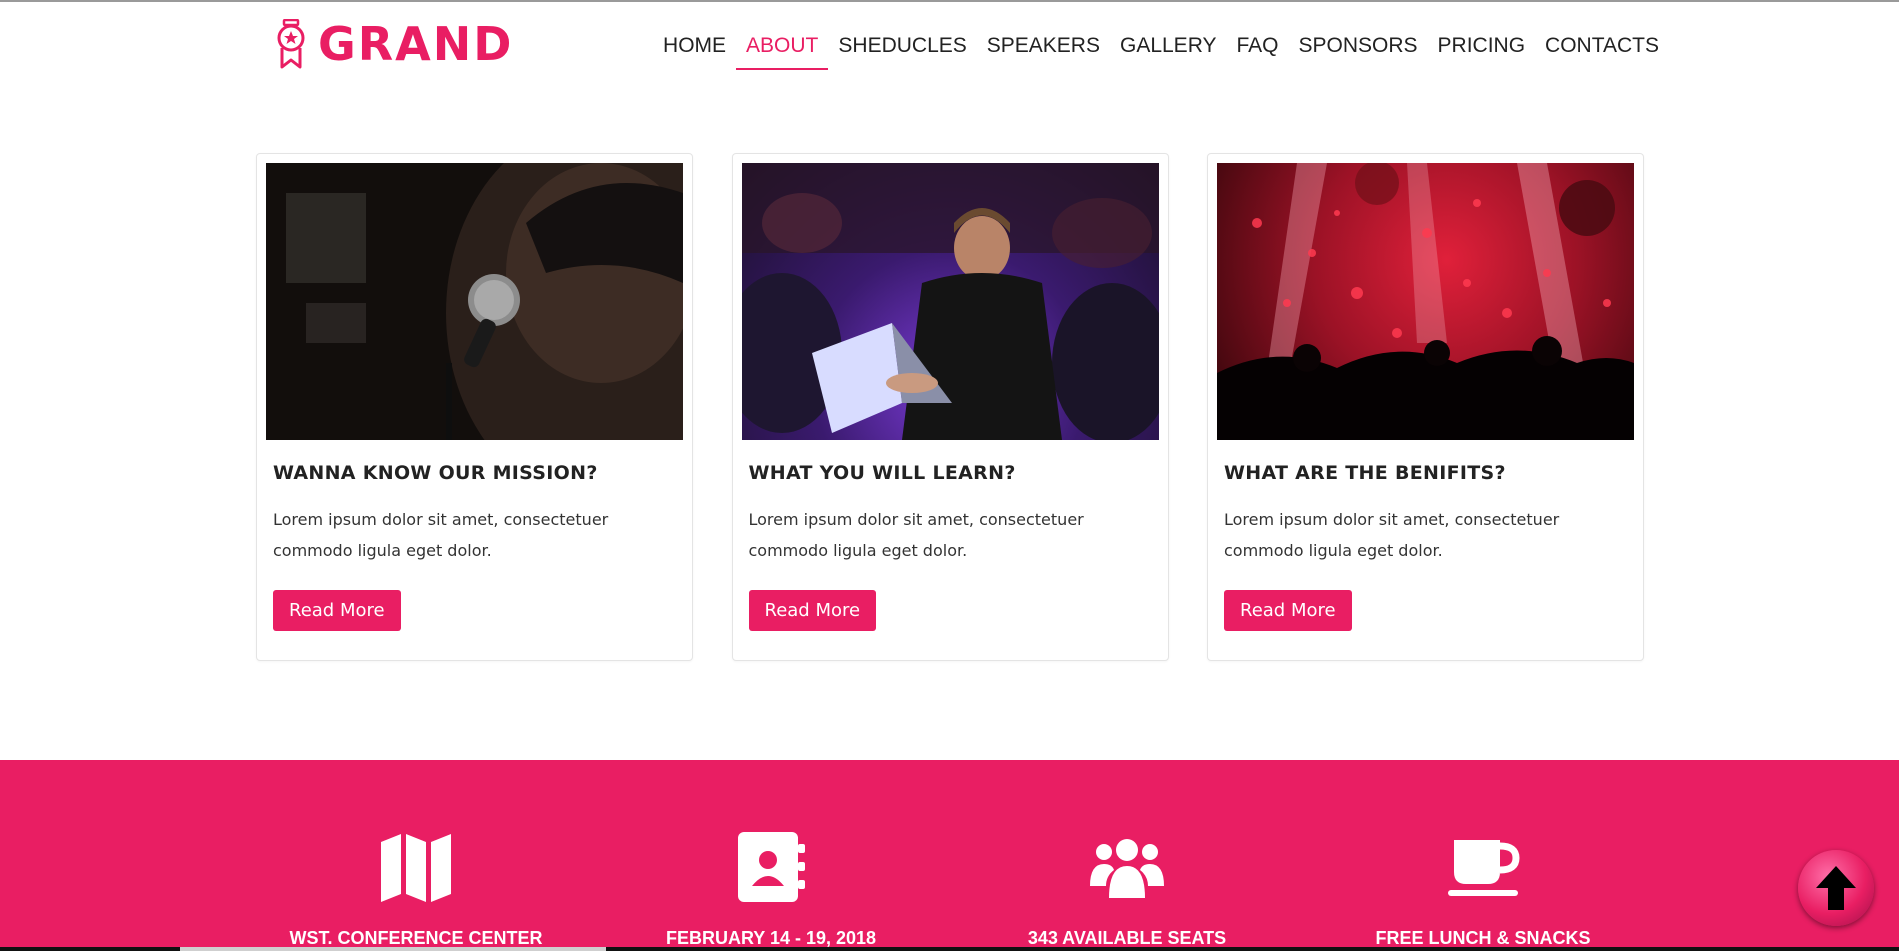  Describe the element at coordinates (1602, 49) in the screenshot. I see `nav-contacts: CONTACTS` at that location.